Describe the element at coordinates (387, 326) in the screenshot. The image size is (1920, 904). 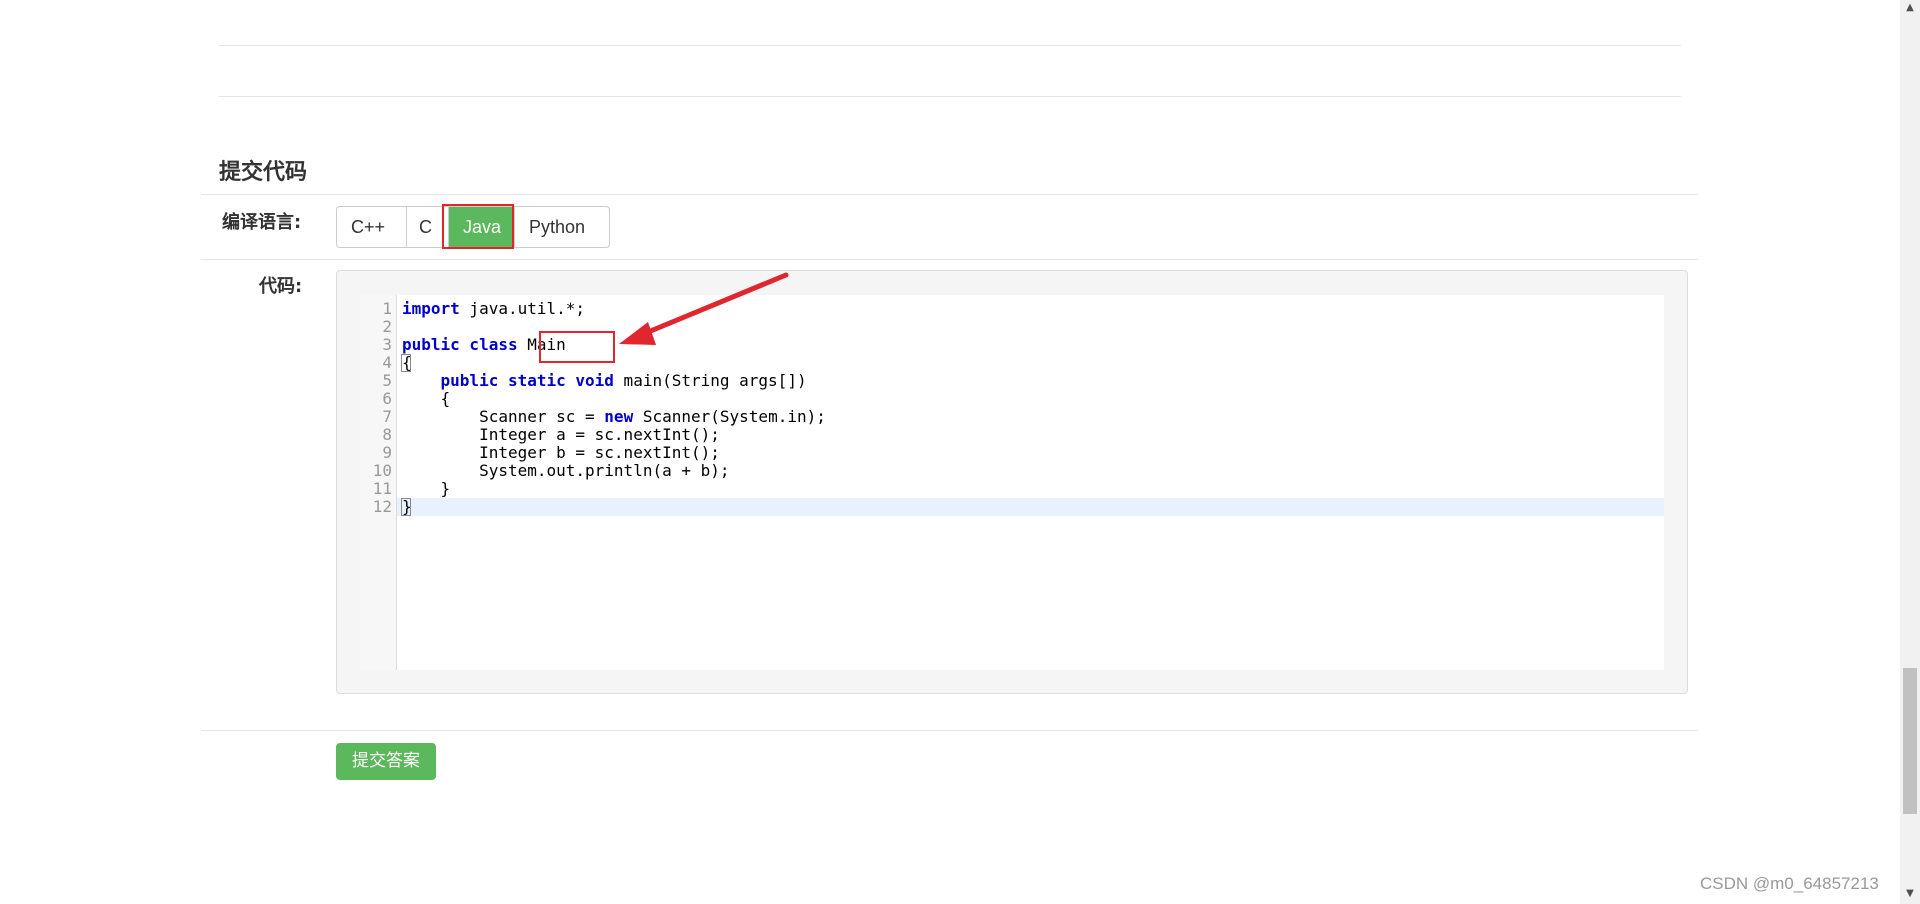
I see `line-number: 2` at that location.